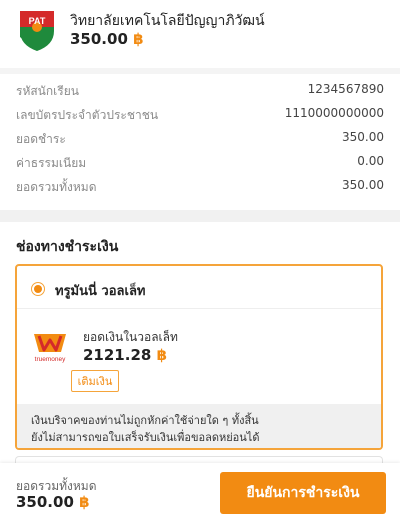 This screenshot has height=520, width=400. I want to click on wallet-balance-amount: 2121.28 ฿, so click(125, 355).